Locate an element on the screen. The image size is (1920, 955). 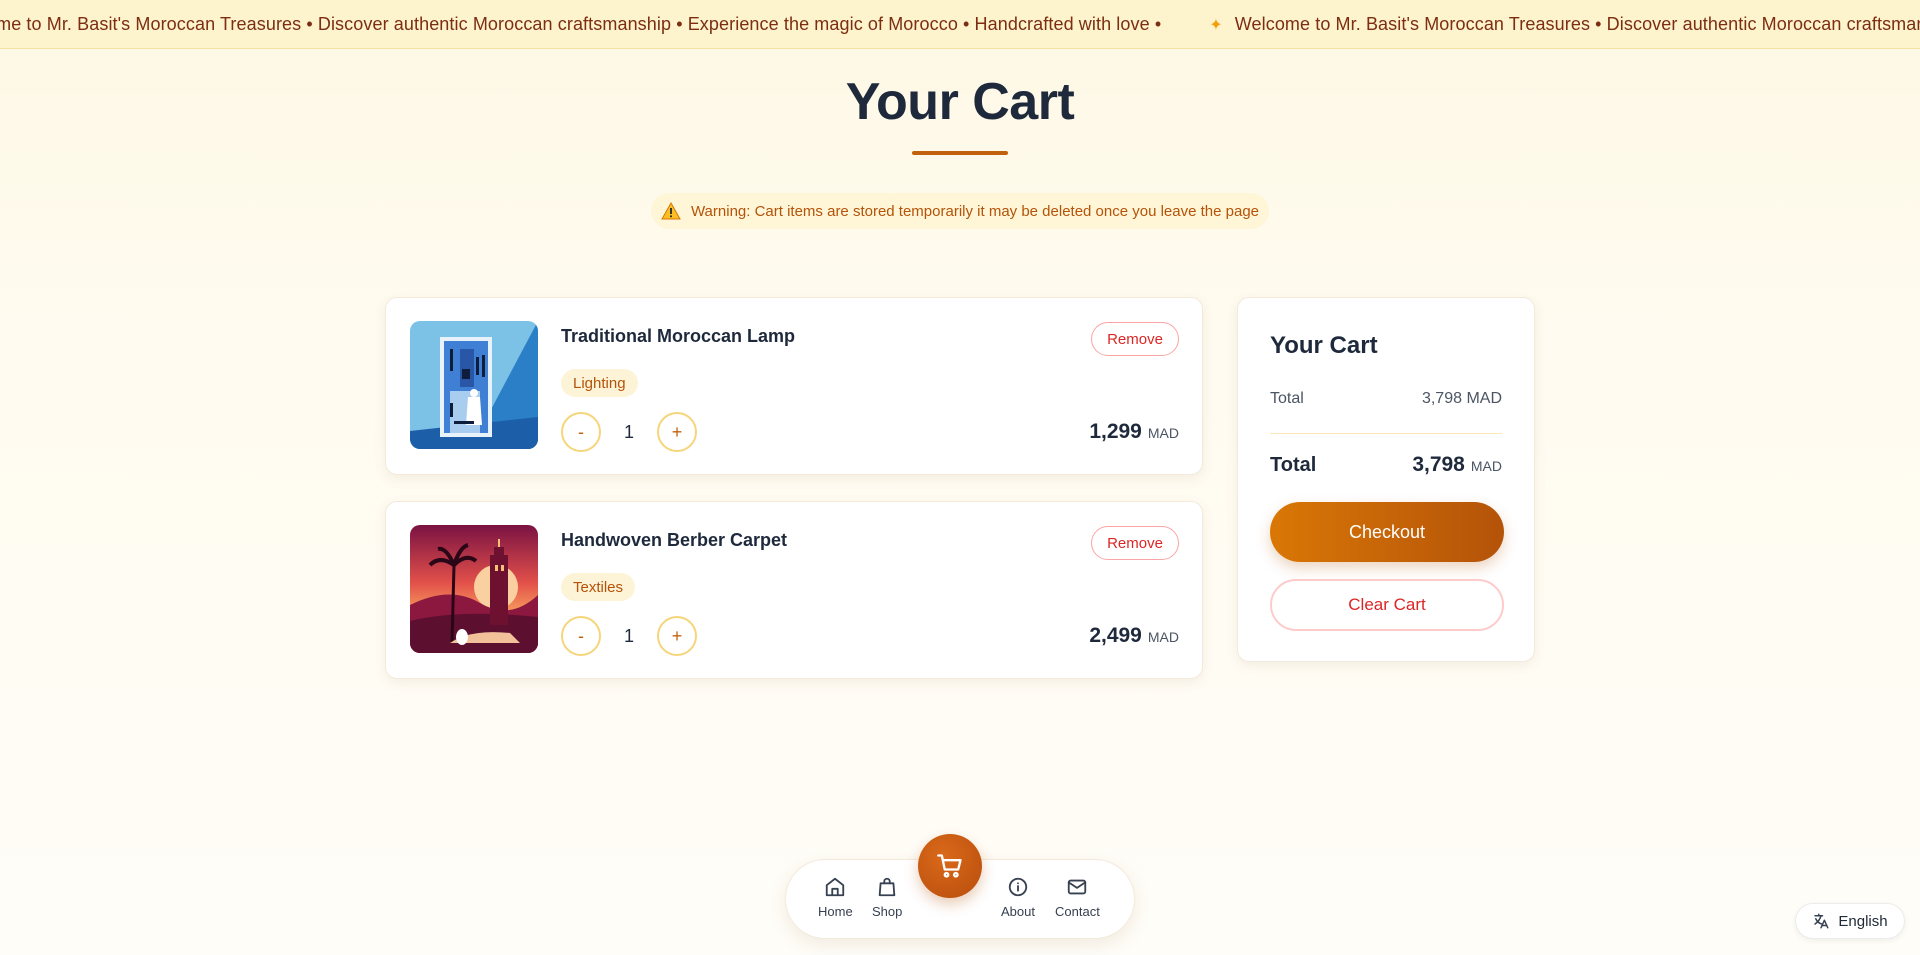
shopping-cart-icon is located at coordinates (949, 866).